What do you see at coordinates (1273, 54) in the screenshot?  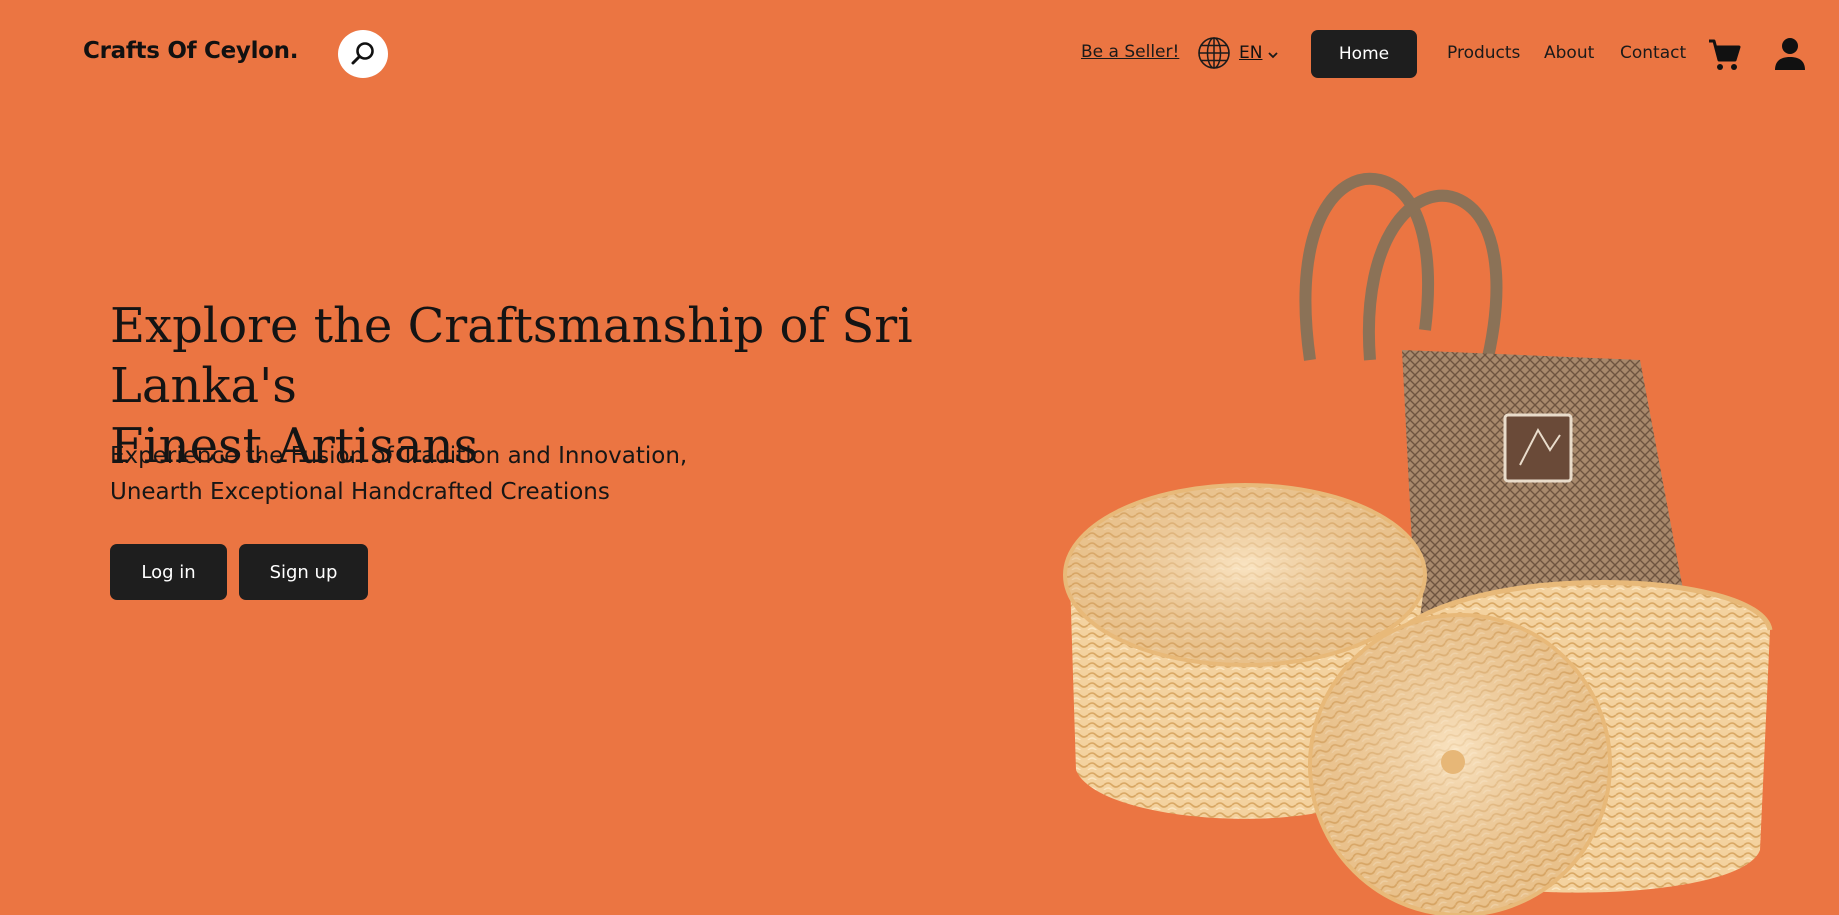 I see `chevron-down-icon` at bounding box center [1273, 54].